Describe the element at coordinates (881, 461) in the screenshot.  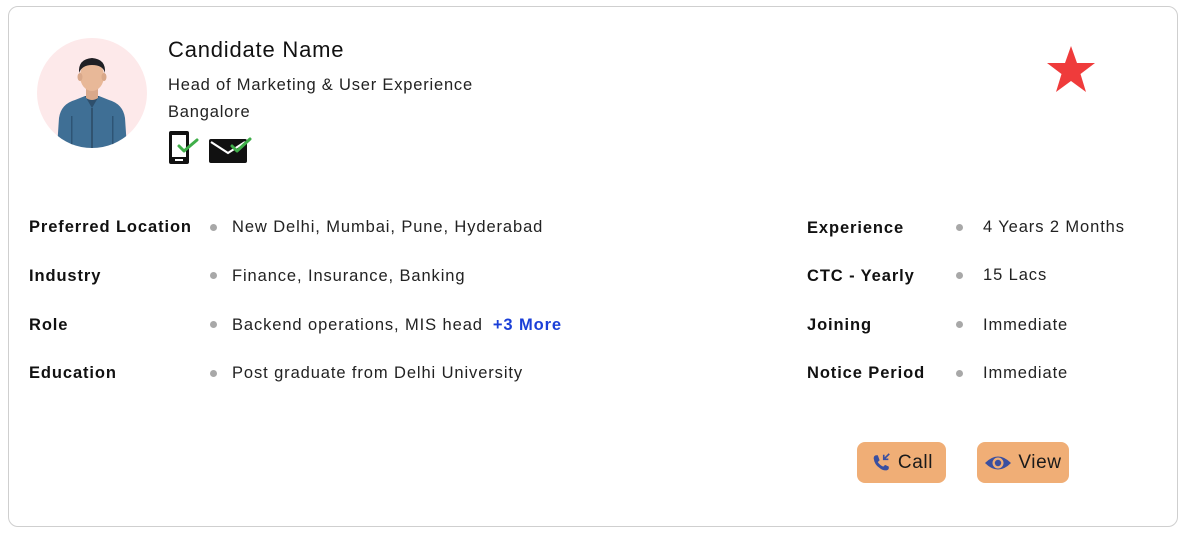
I see `phone-call-icon` at that location.